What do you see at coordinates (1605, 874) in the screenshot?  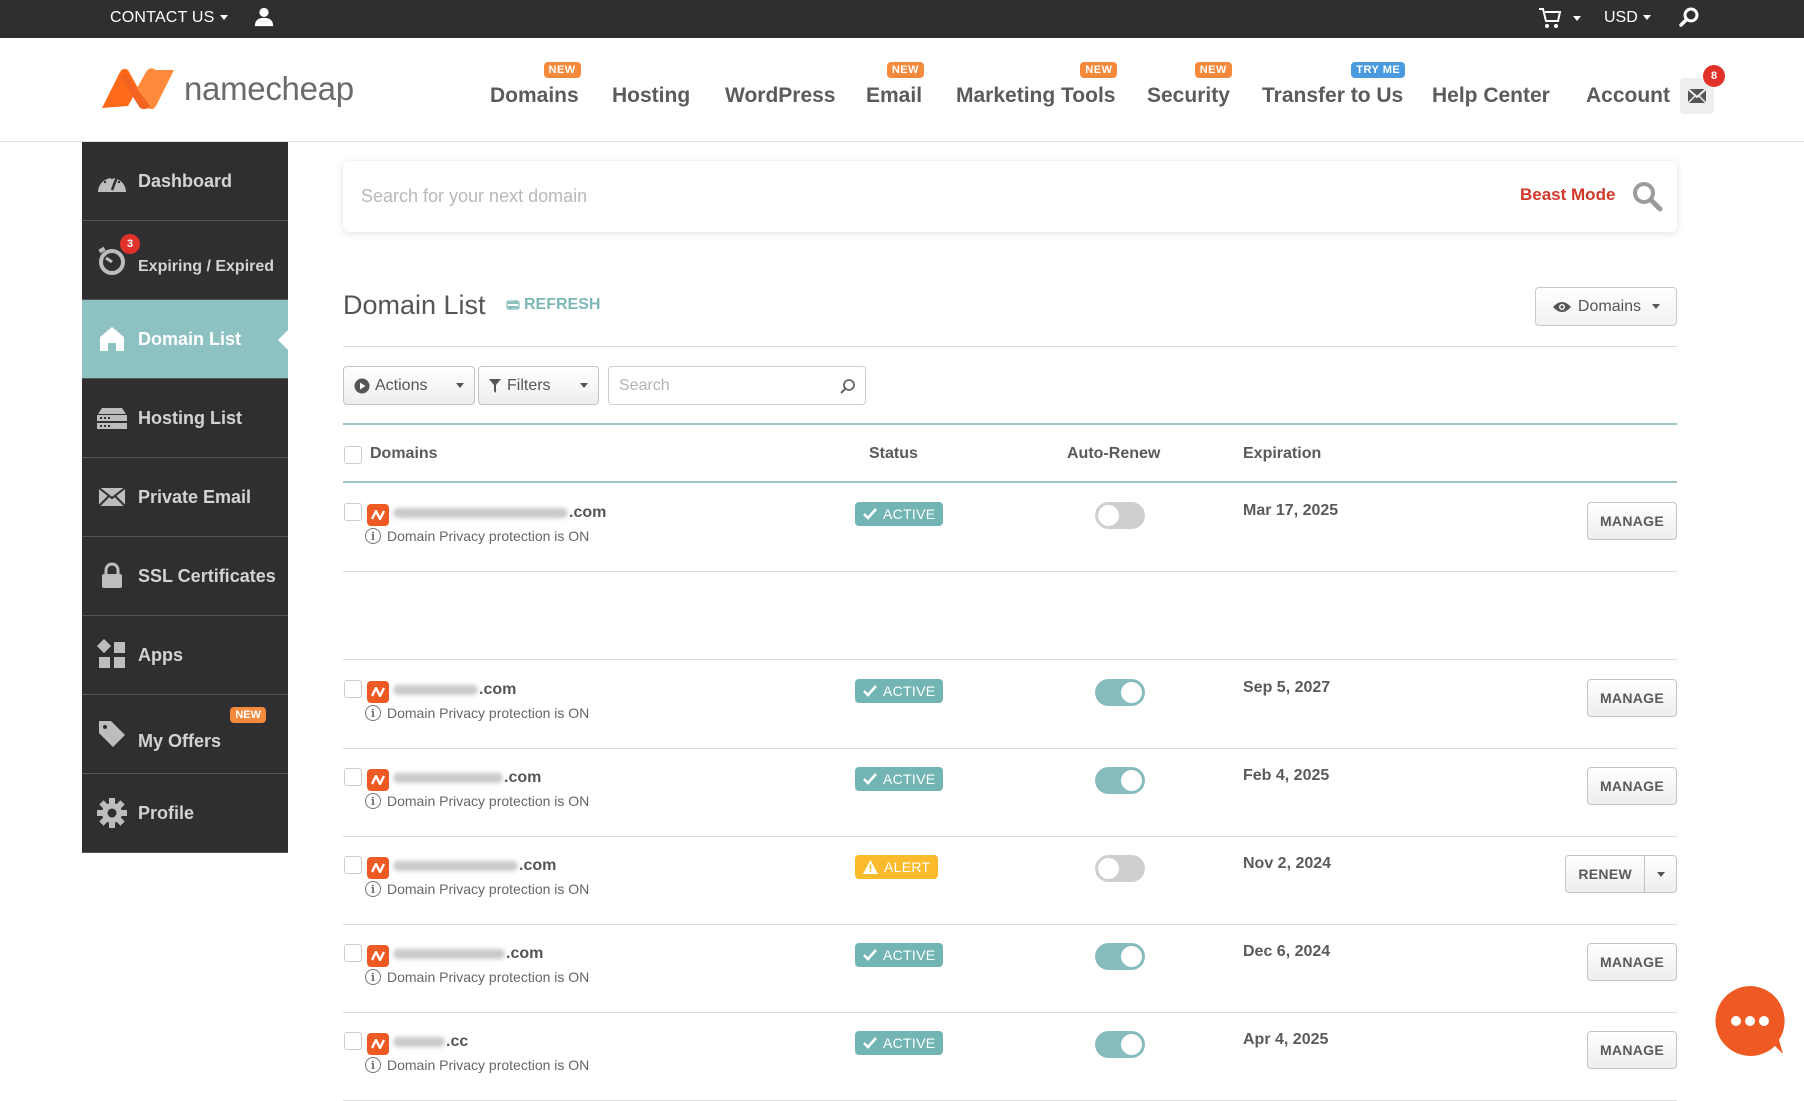 I see `renew-button: RENEW` at bounding box center [1605, 874].